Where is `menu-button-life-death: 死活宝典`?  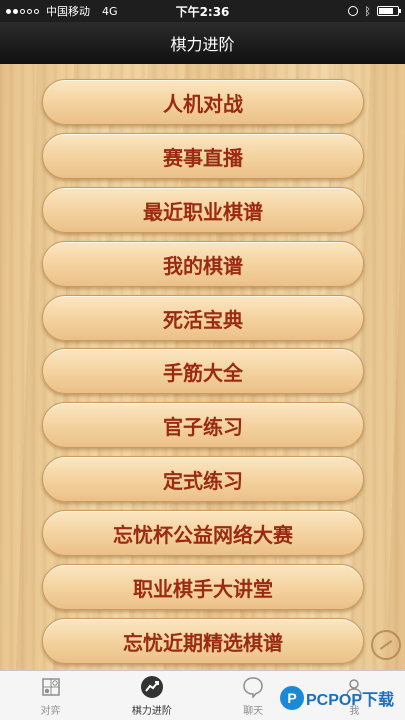 menu-button-life-death: 死活宝典 is located at coordinates (203, 318).